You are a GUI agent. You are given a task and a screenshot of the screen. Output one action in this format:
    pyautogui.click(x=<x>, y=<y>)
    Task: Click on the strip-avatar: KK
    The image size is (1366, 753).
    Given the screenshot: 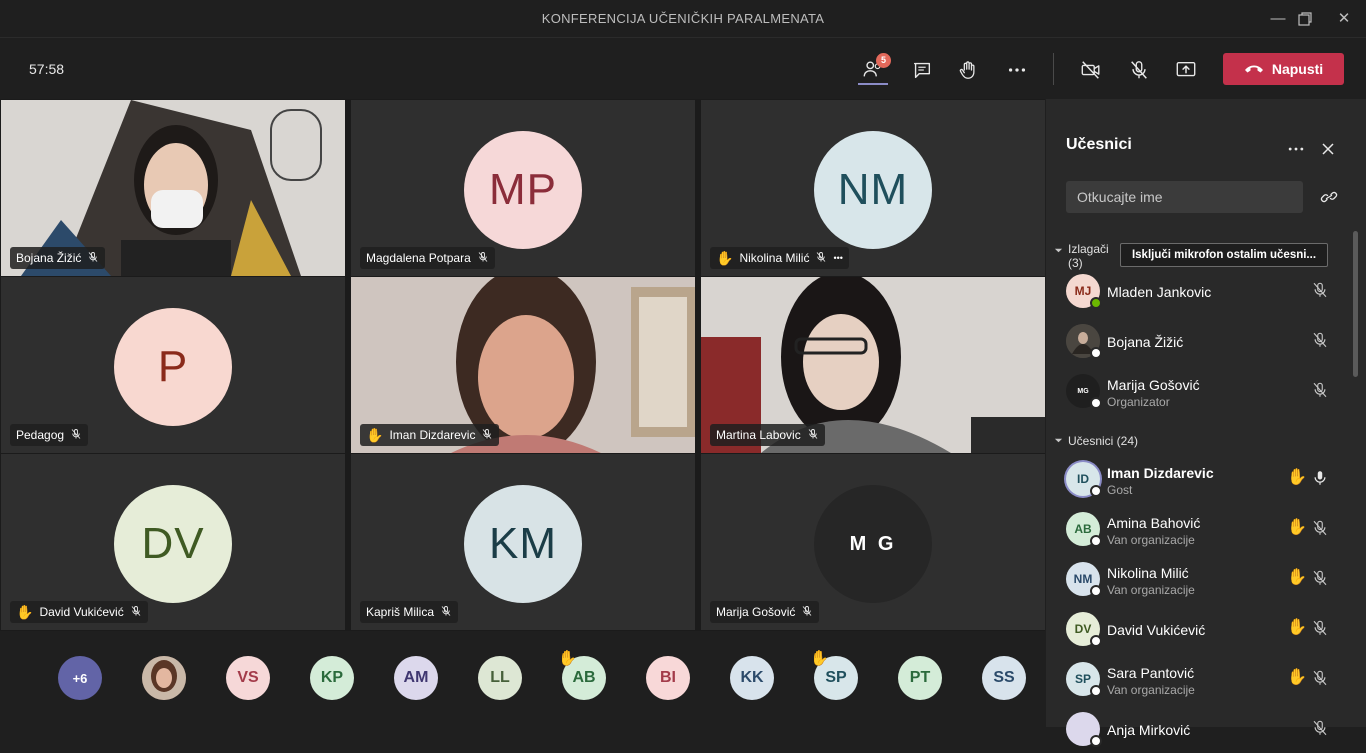 What is the action you would take?
    pyautogui.click(x=752, y=678)
    